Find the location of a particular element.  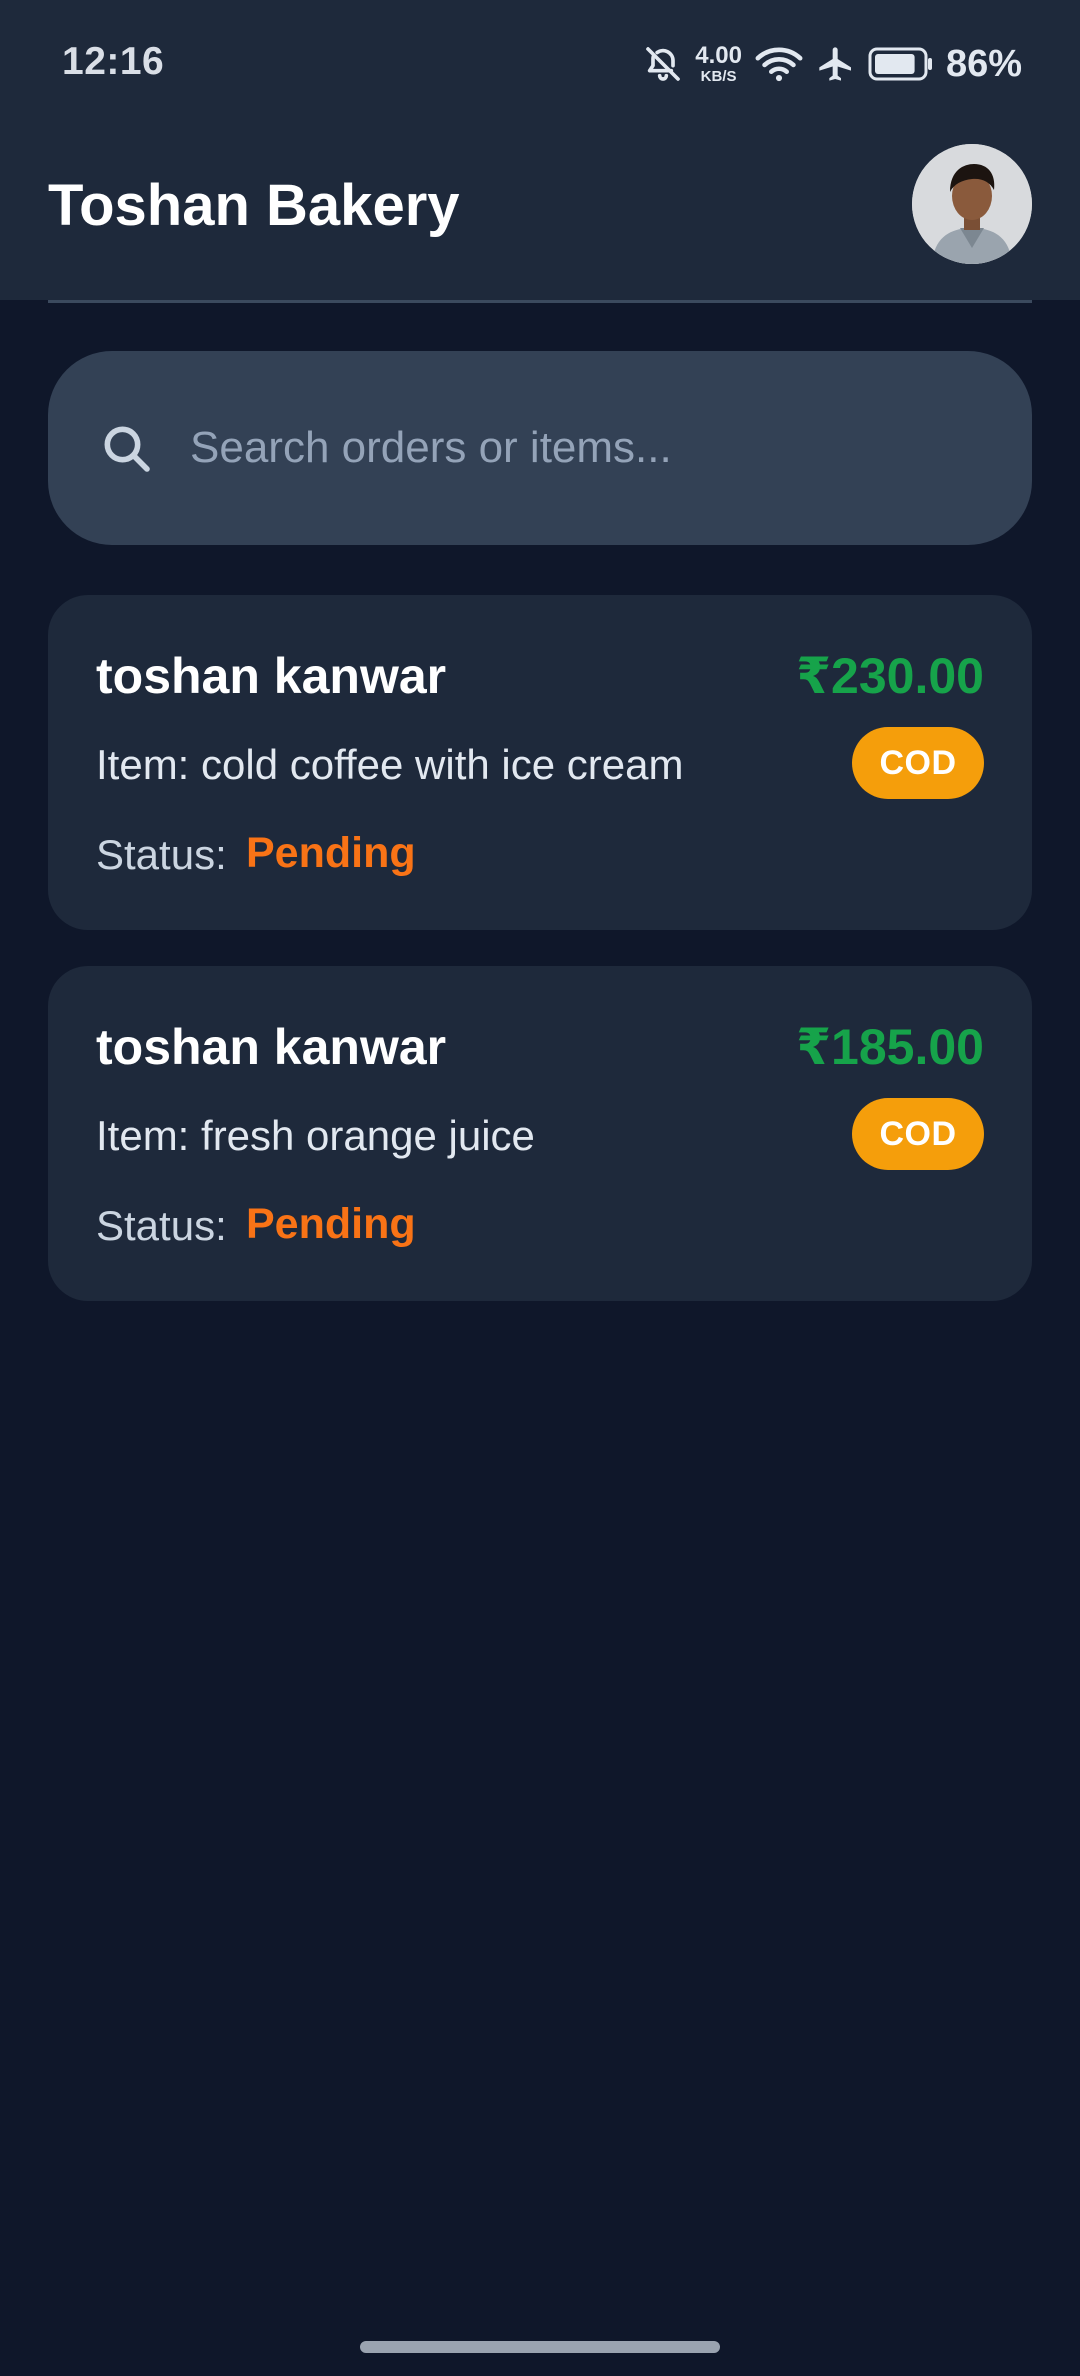

battery-icon is located at coordinates (901, 64).